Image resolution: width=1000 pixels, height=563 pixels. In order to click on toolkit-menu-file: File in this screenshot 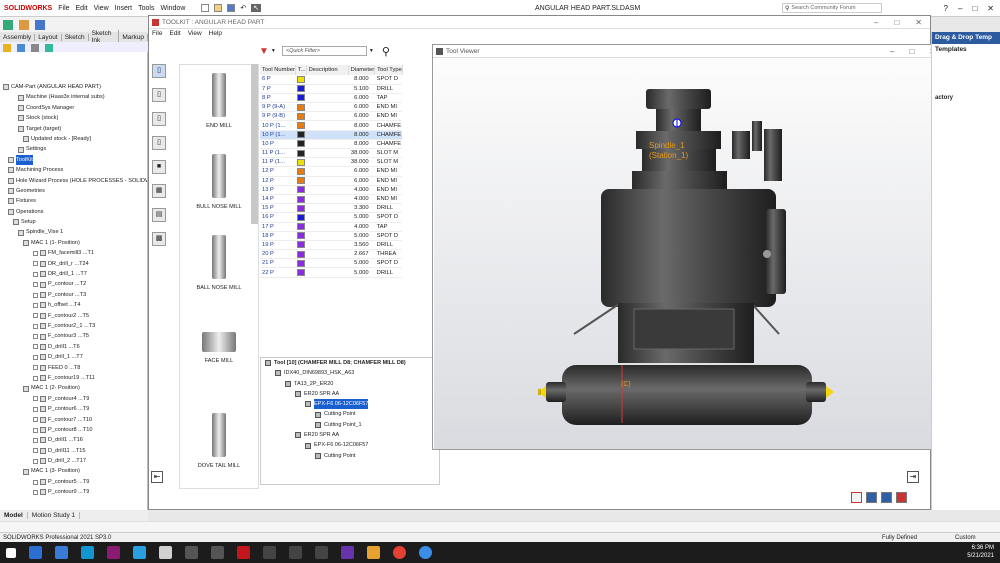, I will do `click(157, 33)`.